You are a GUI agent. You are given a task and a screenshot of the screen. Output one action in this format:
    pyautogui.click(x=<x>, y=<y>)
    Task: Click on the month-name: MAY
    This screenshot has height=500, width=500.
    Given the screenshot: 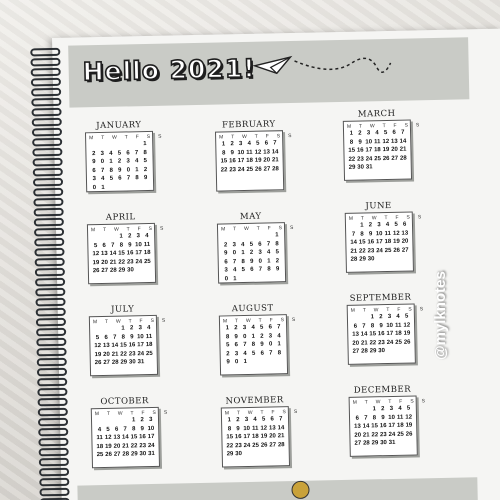 What is the action you would take?
    pyautogui.click(x=250, y=217)
    